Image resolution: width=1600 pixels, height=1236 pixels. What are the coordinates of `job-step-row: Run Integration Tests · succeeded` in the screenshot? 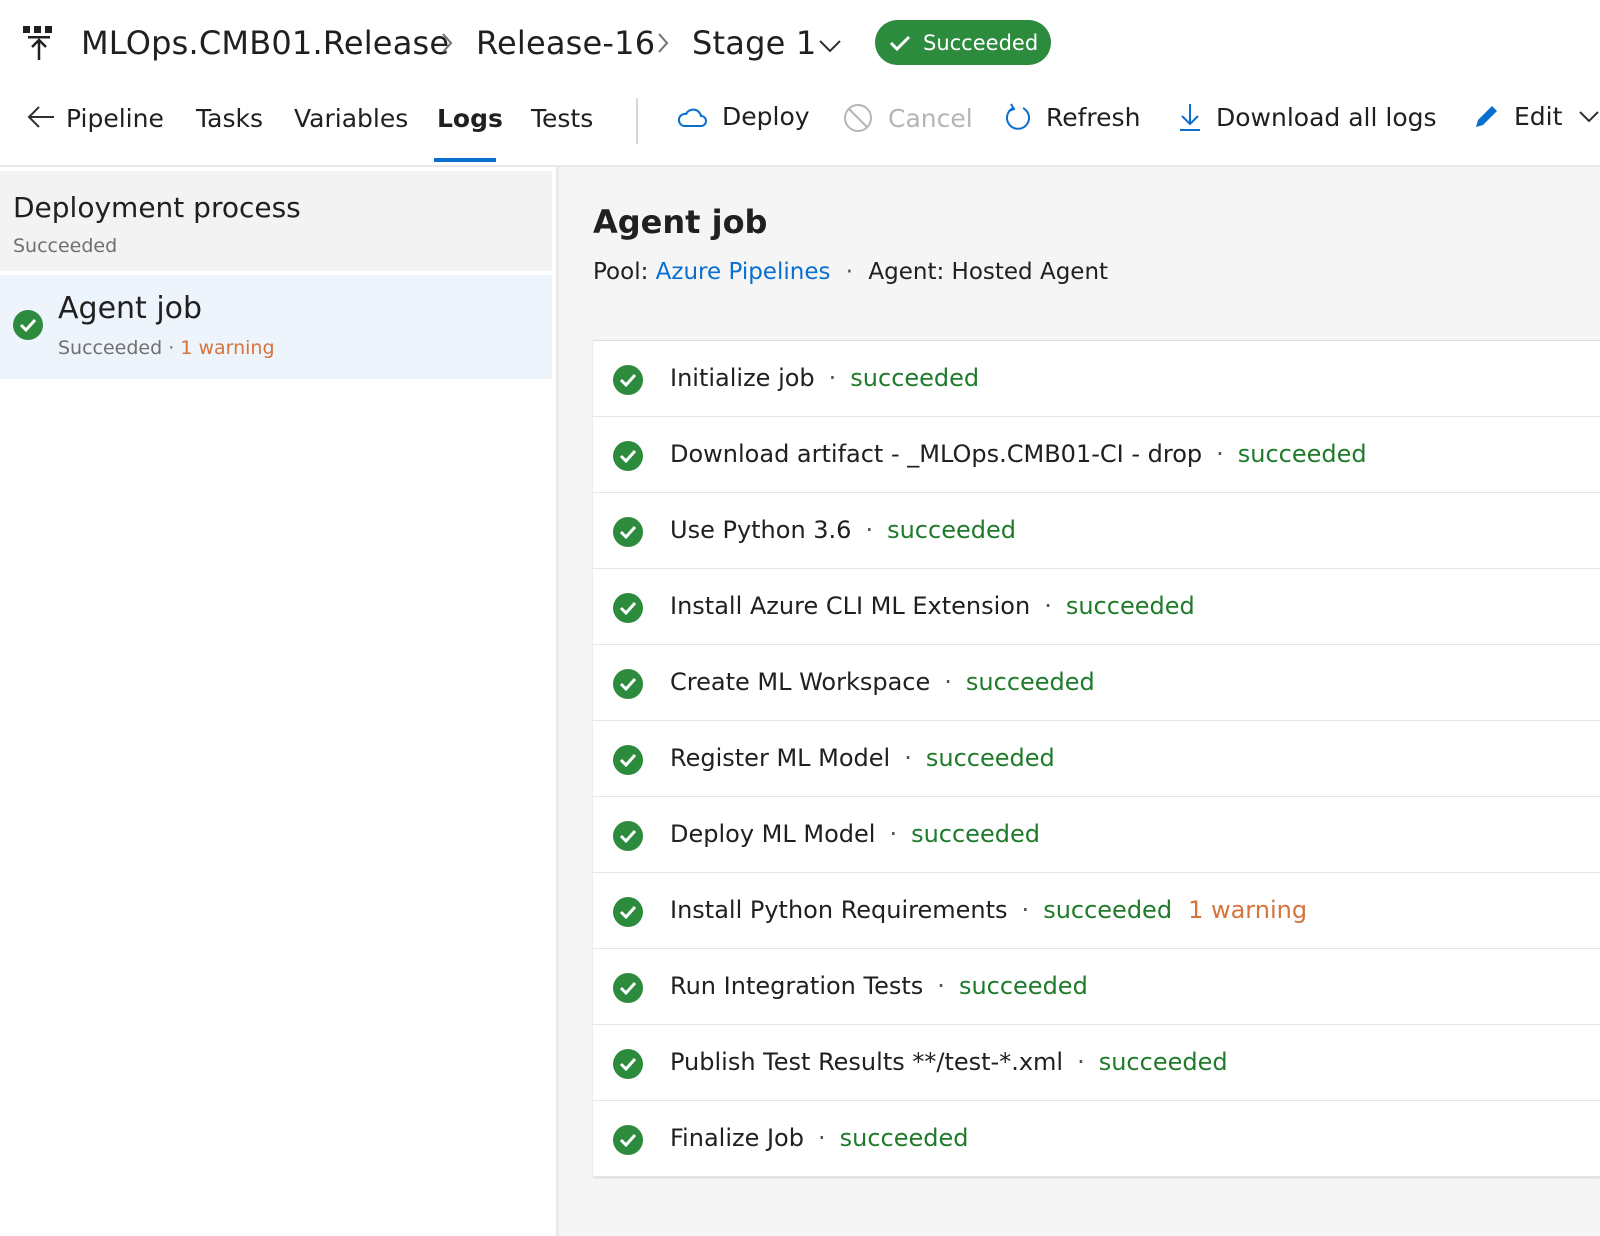 It's located at (1096, 987).